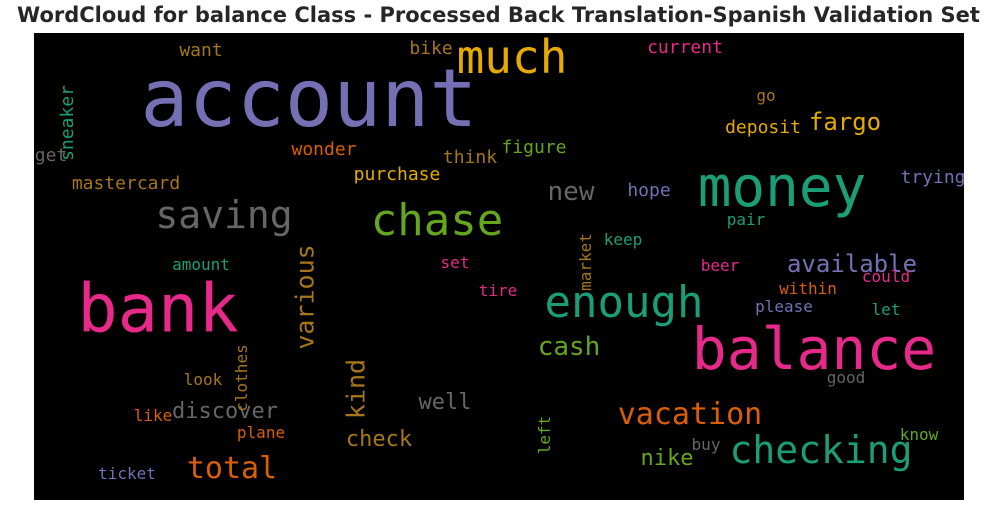 This screenshot has width=997, height=511. I want to click on word-discover: discover, so click(225, 411).